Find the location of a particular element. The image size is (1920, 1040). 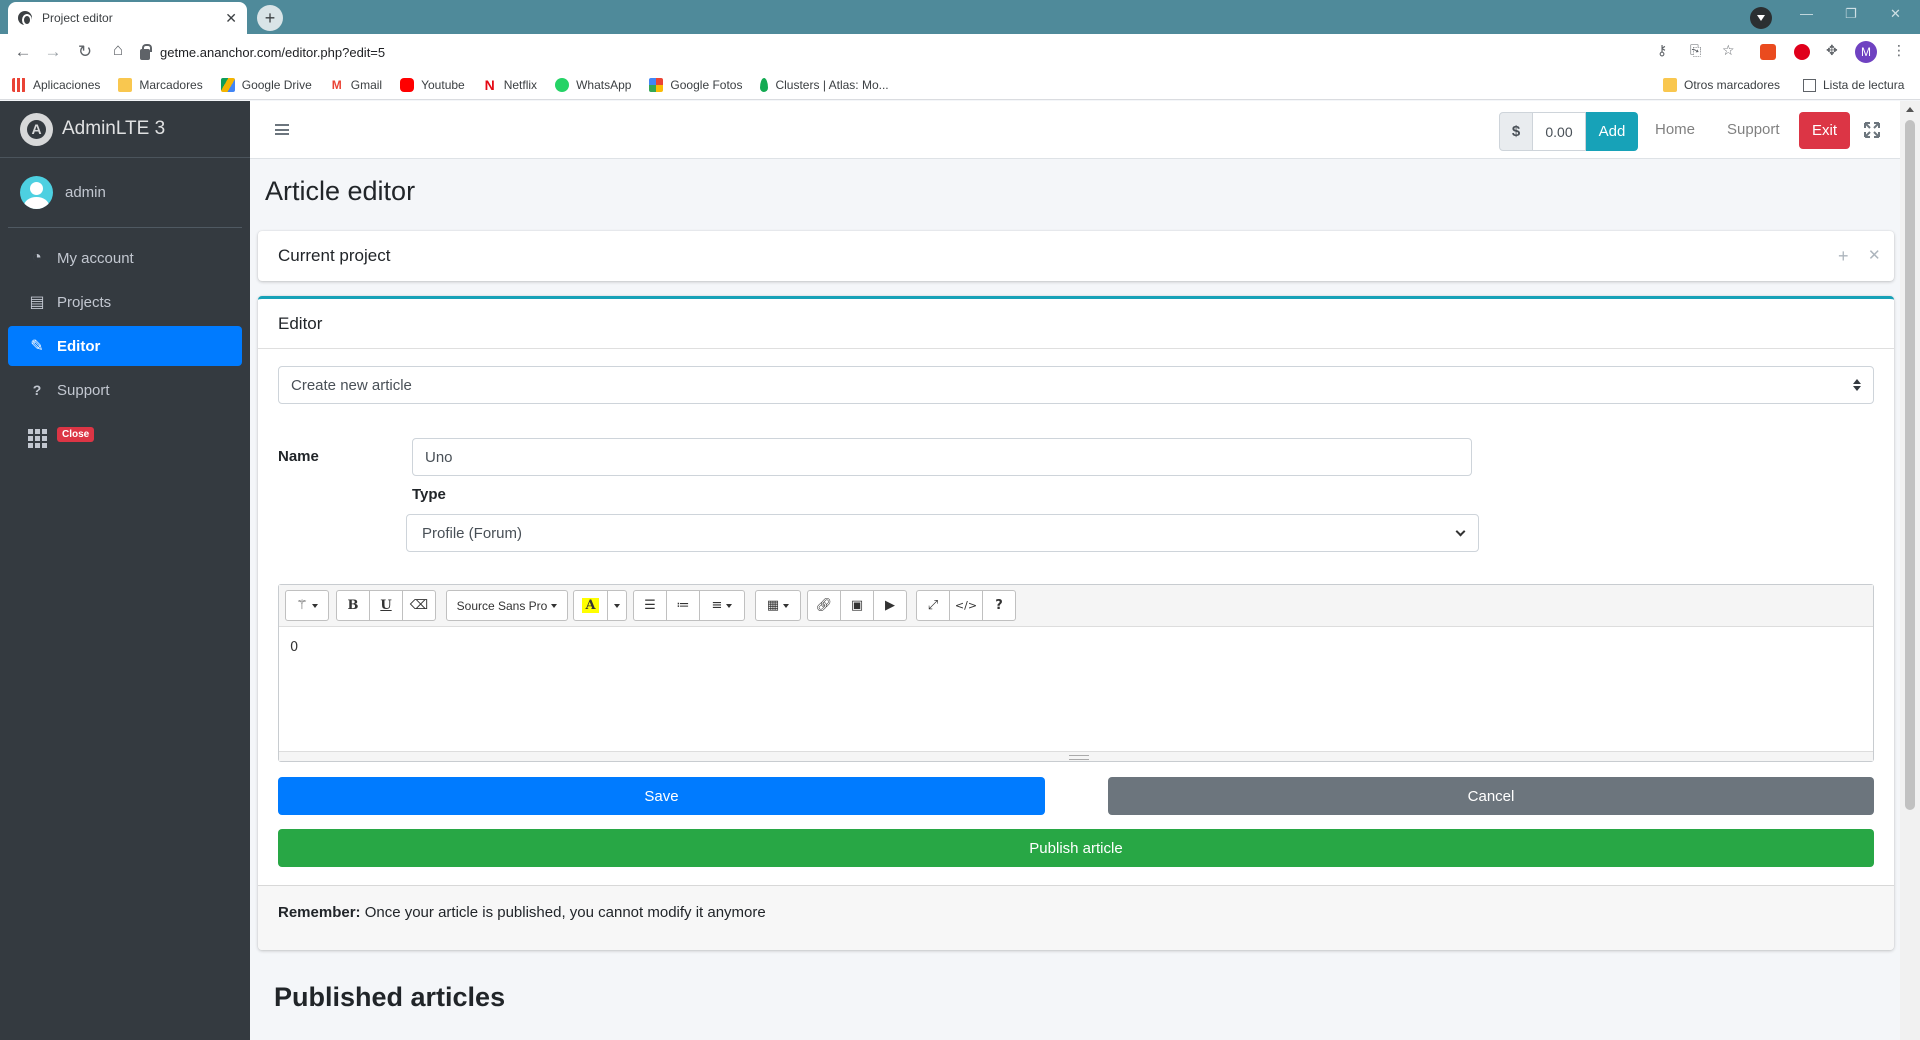

extensions-puzzle-icon: ✥ is located at coordinates (1832, 50).